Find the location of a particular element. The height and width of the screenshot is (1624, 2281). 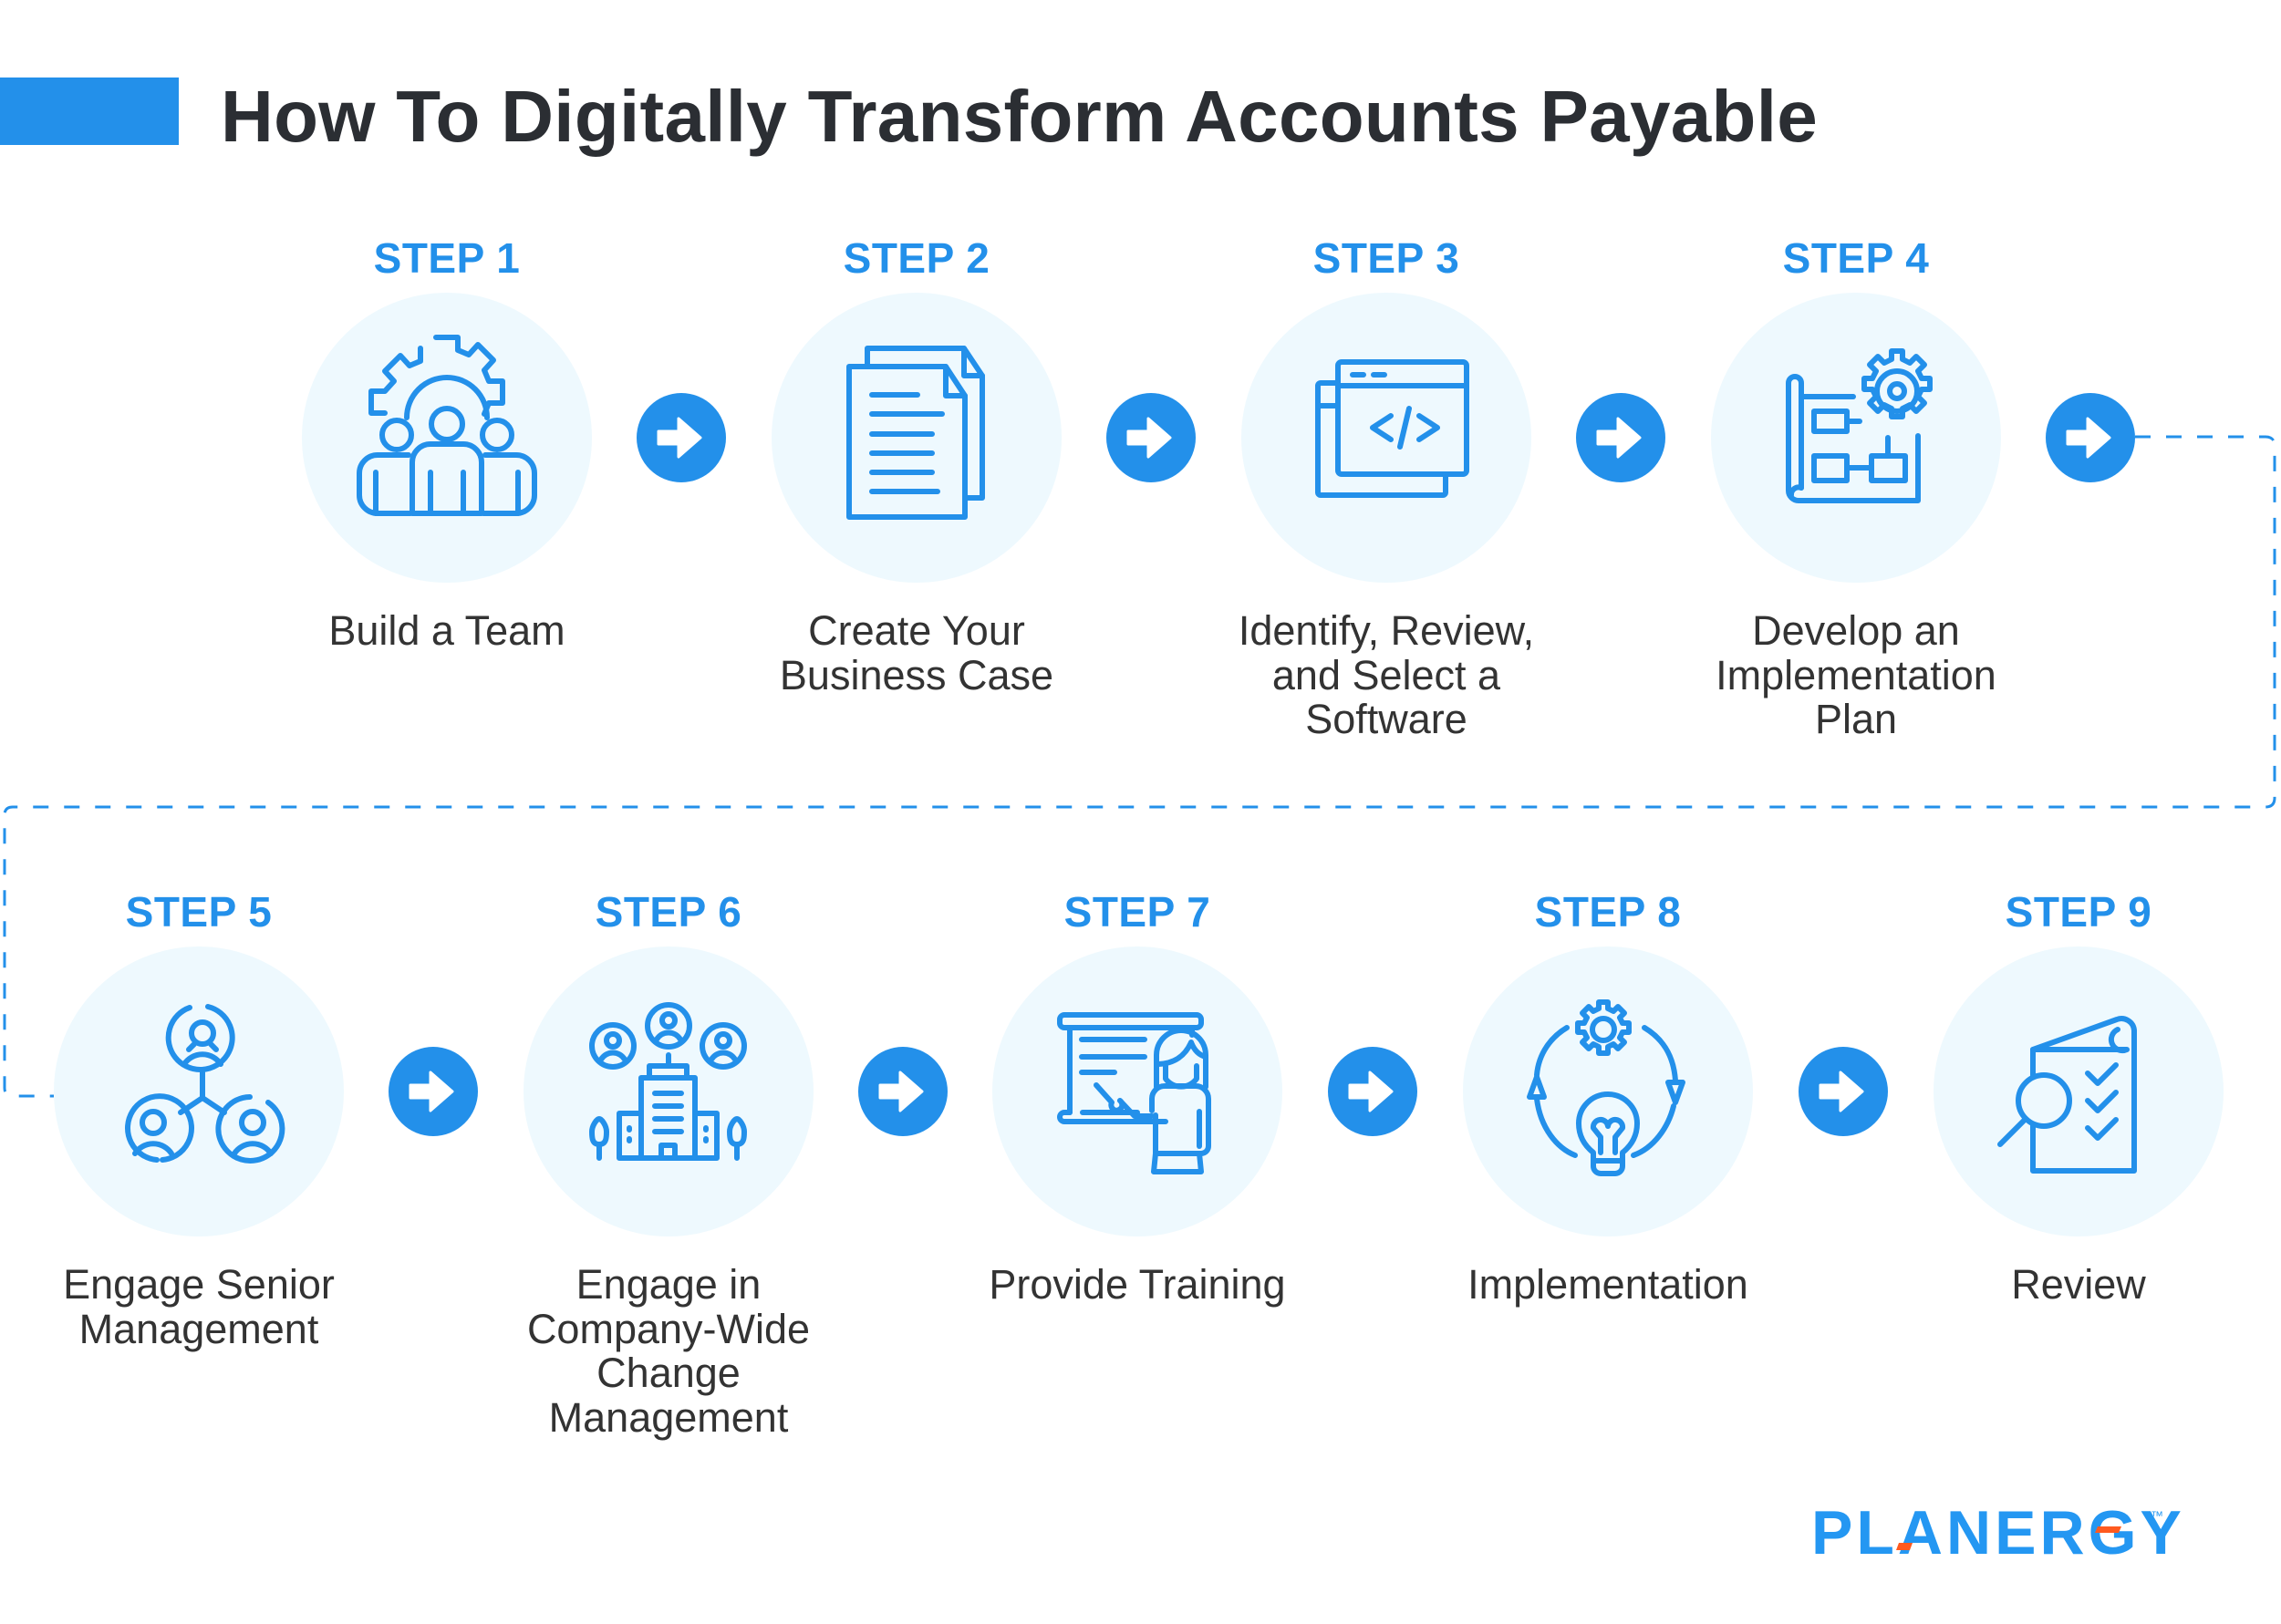

step-description: Engage Senior Management is located at coordinates (198, 1306).